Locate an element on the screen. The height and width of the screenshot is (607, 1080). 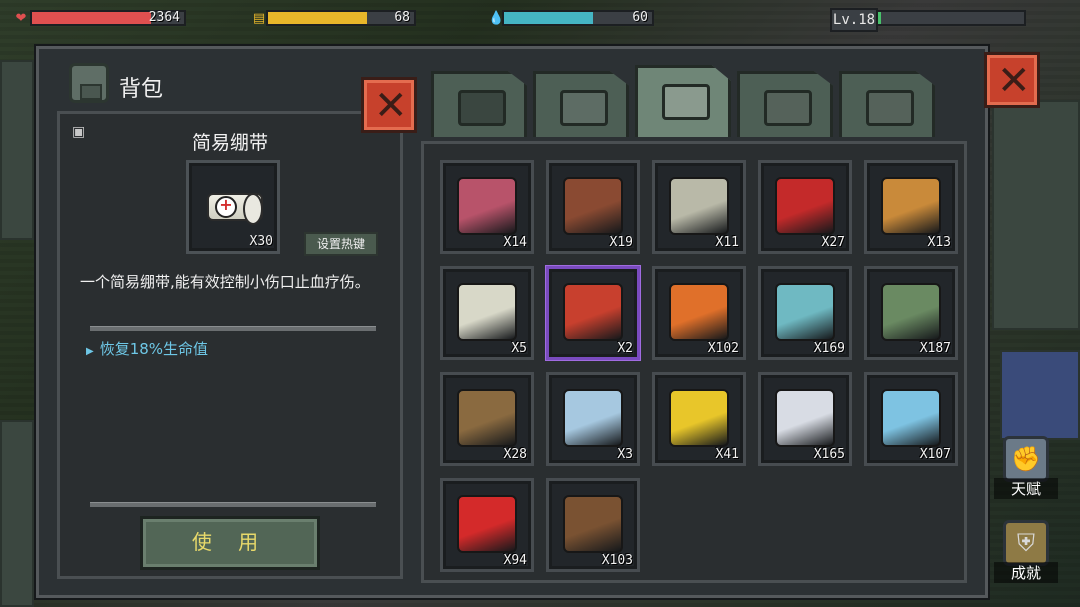
hunger-bar-fill is located at coordinates (318, 18).